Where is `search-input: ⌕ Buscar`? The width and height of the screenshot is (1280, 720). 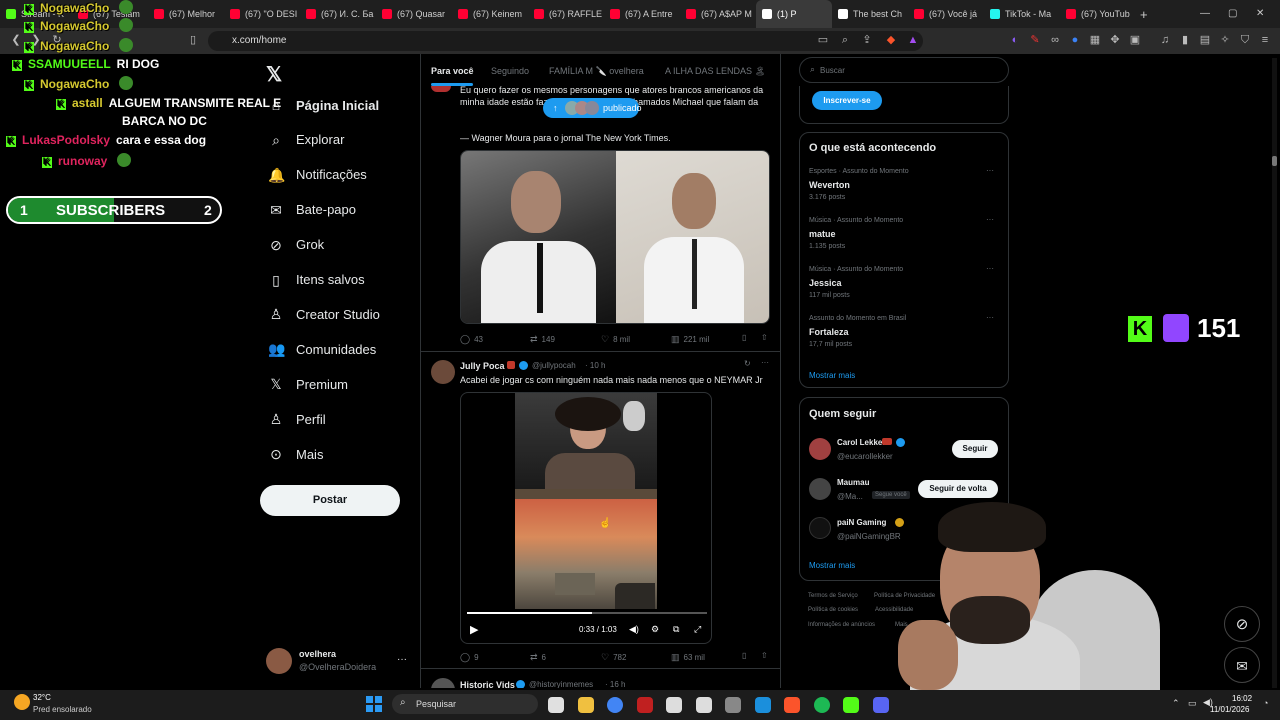
search-input: ⌕ Buscar is located at coordinates (904, 70).